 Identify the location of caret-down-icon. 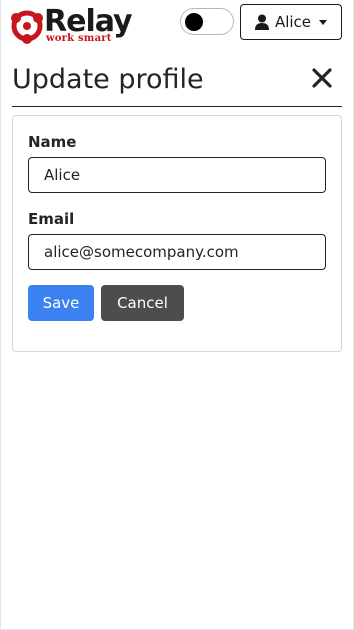
(323, 22).